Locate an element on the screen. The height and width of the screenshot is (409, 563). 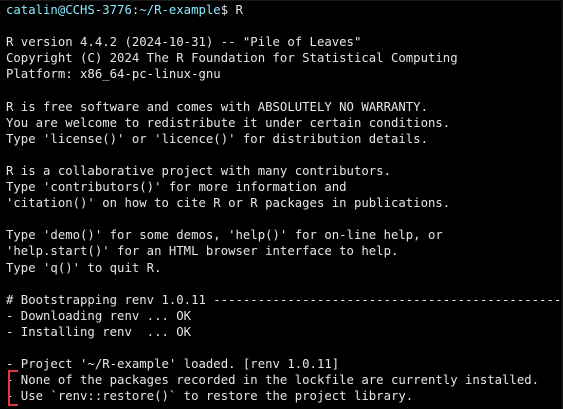
output-line: Type 'q()' to quit R. is located at coordinates (84, 267).